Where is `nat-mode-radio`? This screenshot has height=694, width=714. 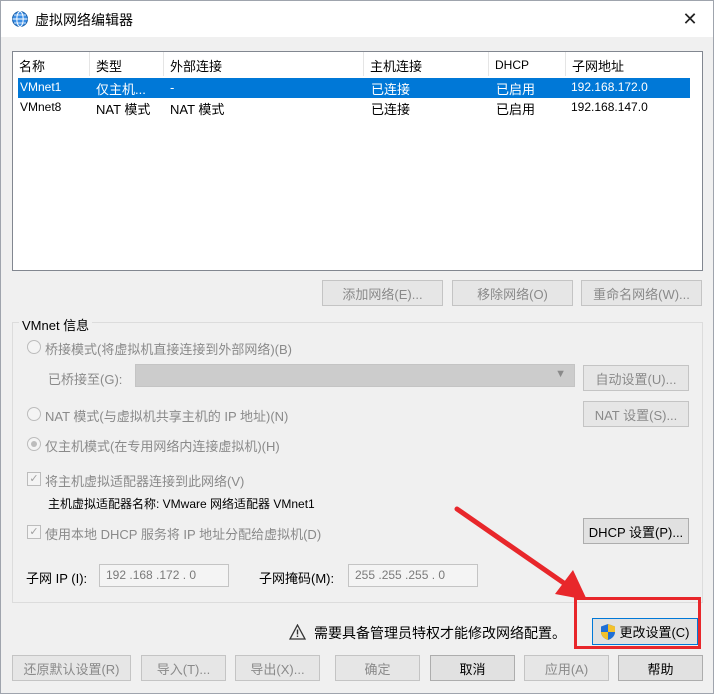
nat-mode-radio is located at coordinates (34, 414).